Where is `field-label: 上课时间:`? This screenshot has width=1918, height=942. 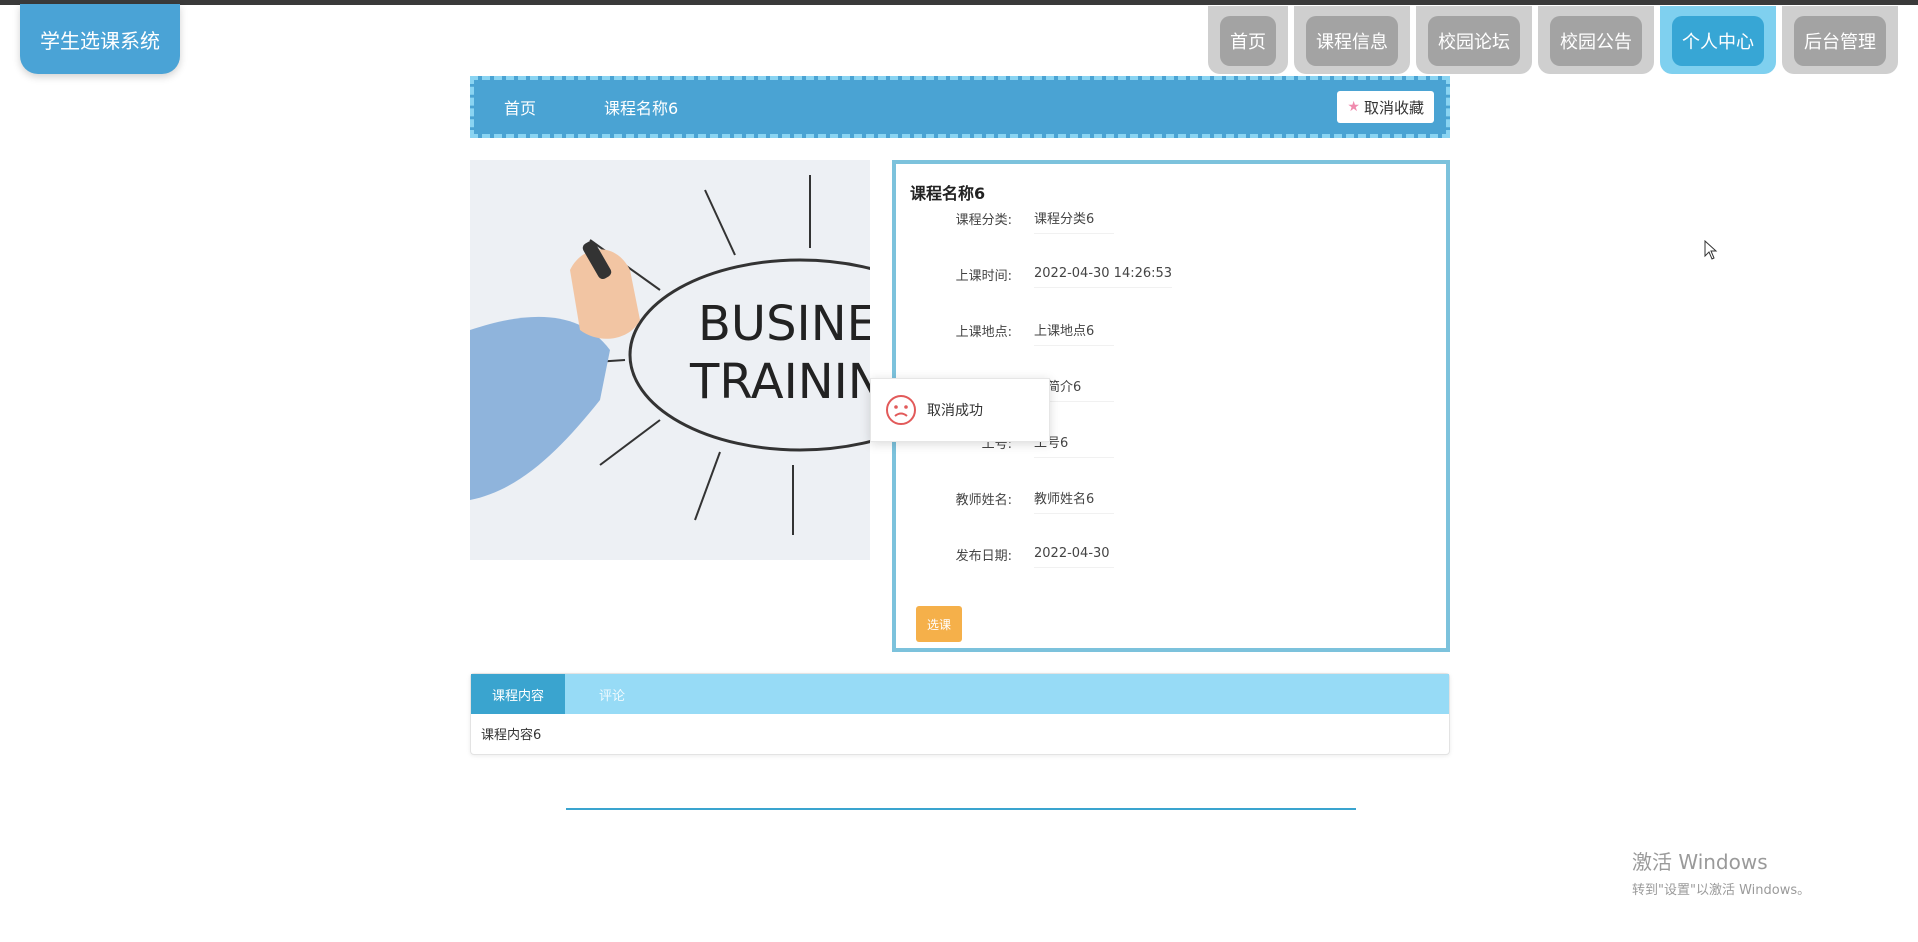 field-label: 上课时间: is located at coordinates (983, 276).